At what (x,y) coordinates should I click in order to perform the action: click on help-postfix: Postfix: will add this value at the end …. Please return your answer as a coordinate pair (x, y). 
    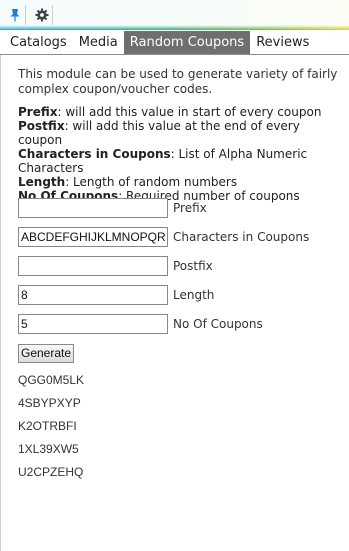
    Looking at the image, I should click on (182, 133).